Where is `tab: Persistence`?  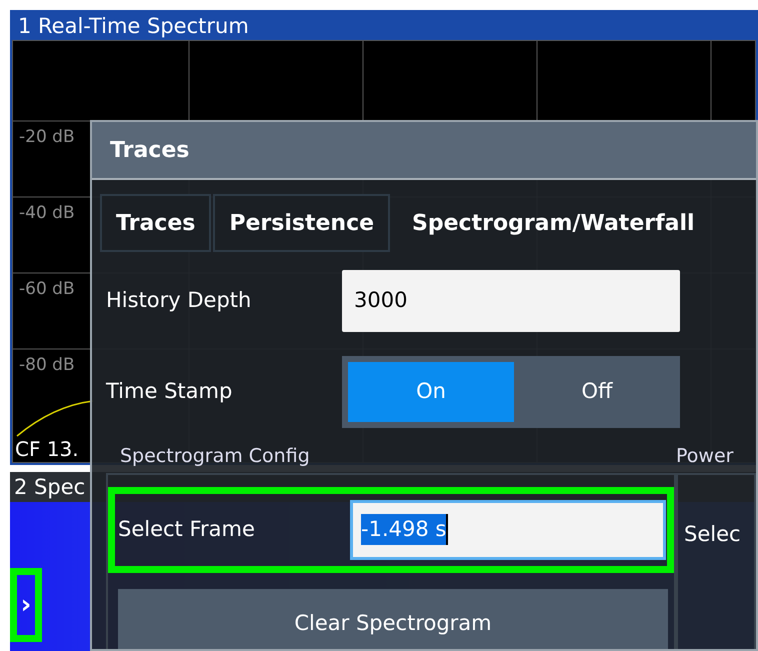
tab: Persistence is located at coordinates (301, 223).